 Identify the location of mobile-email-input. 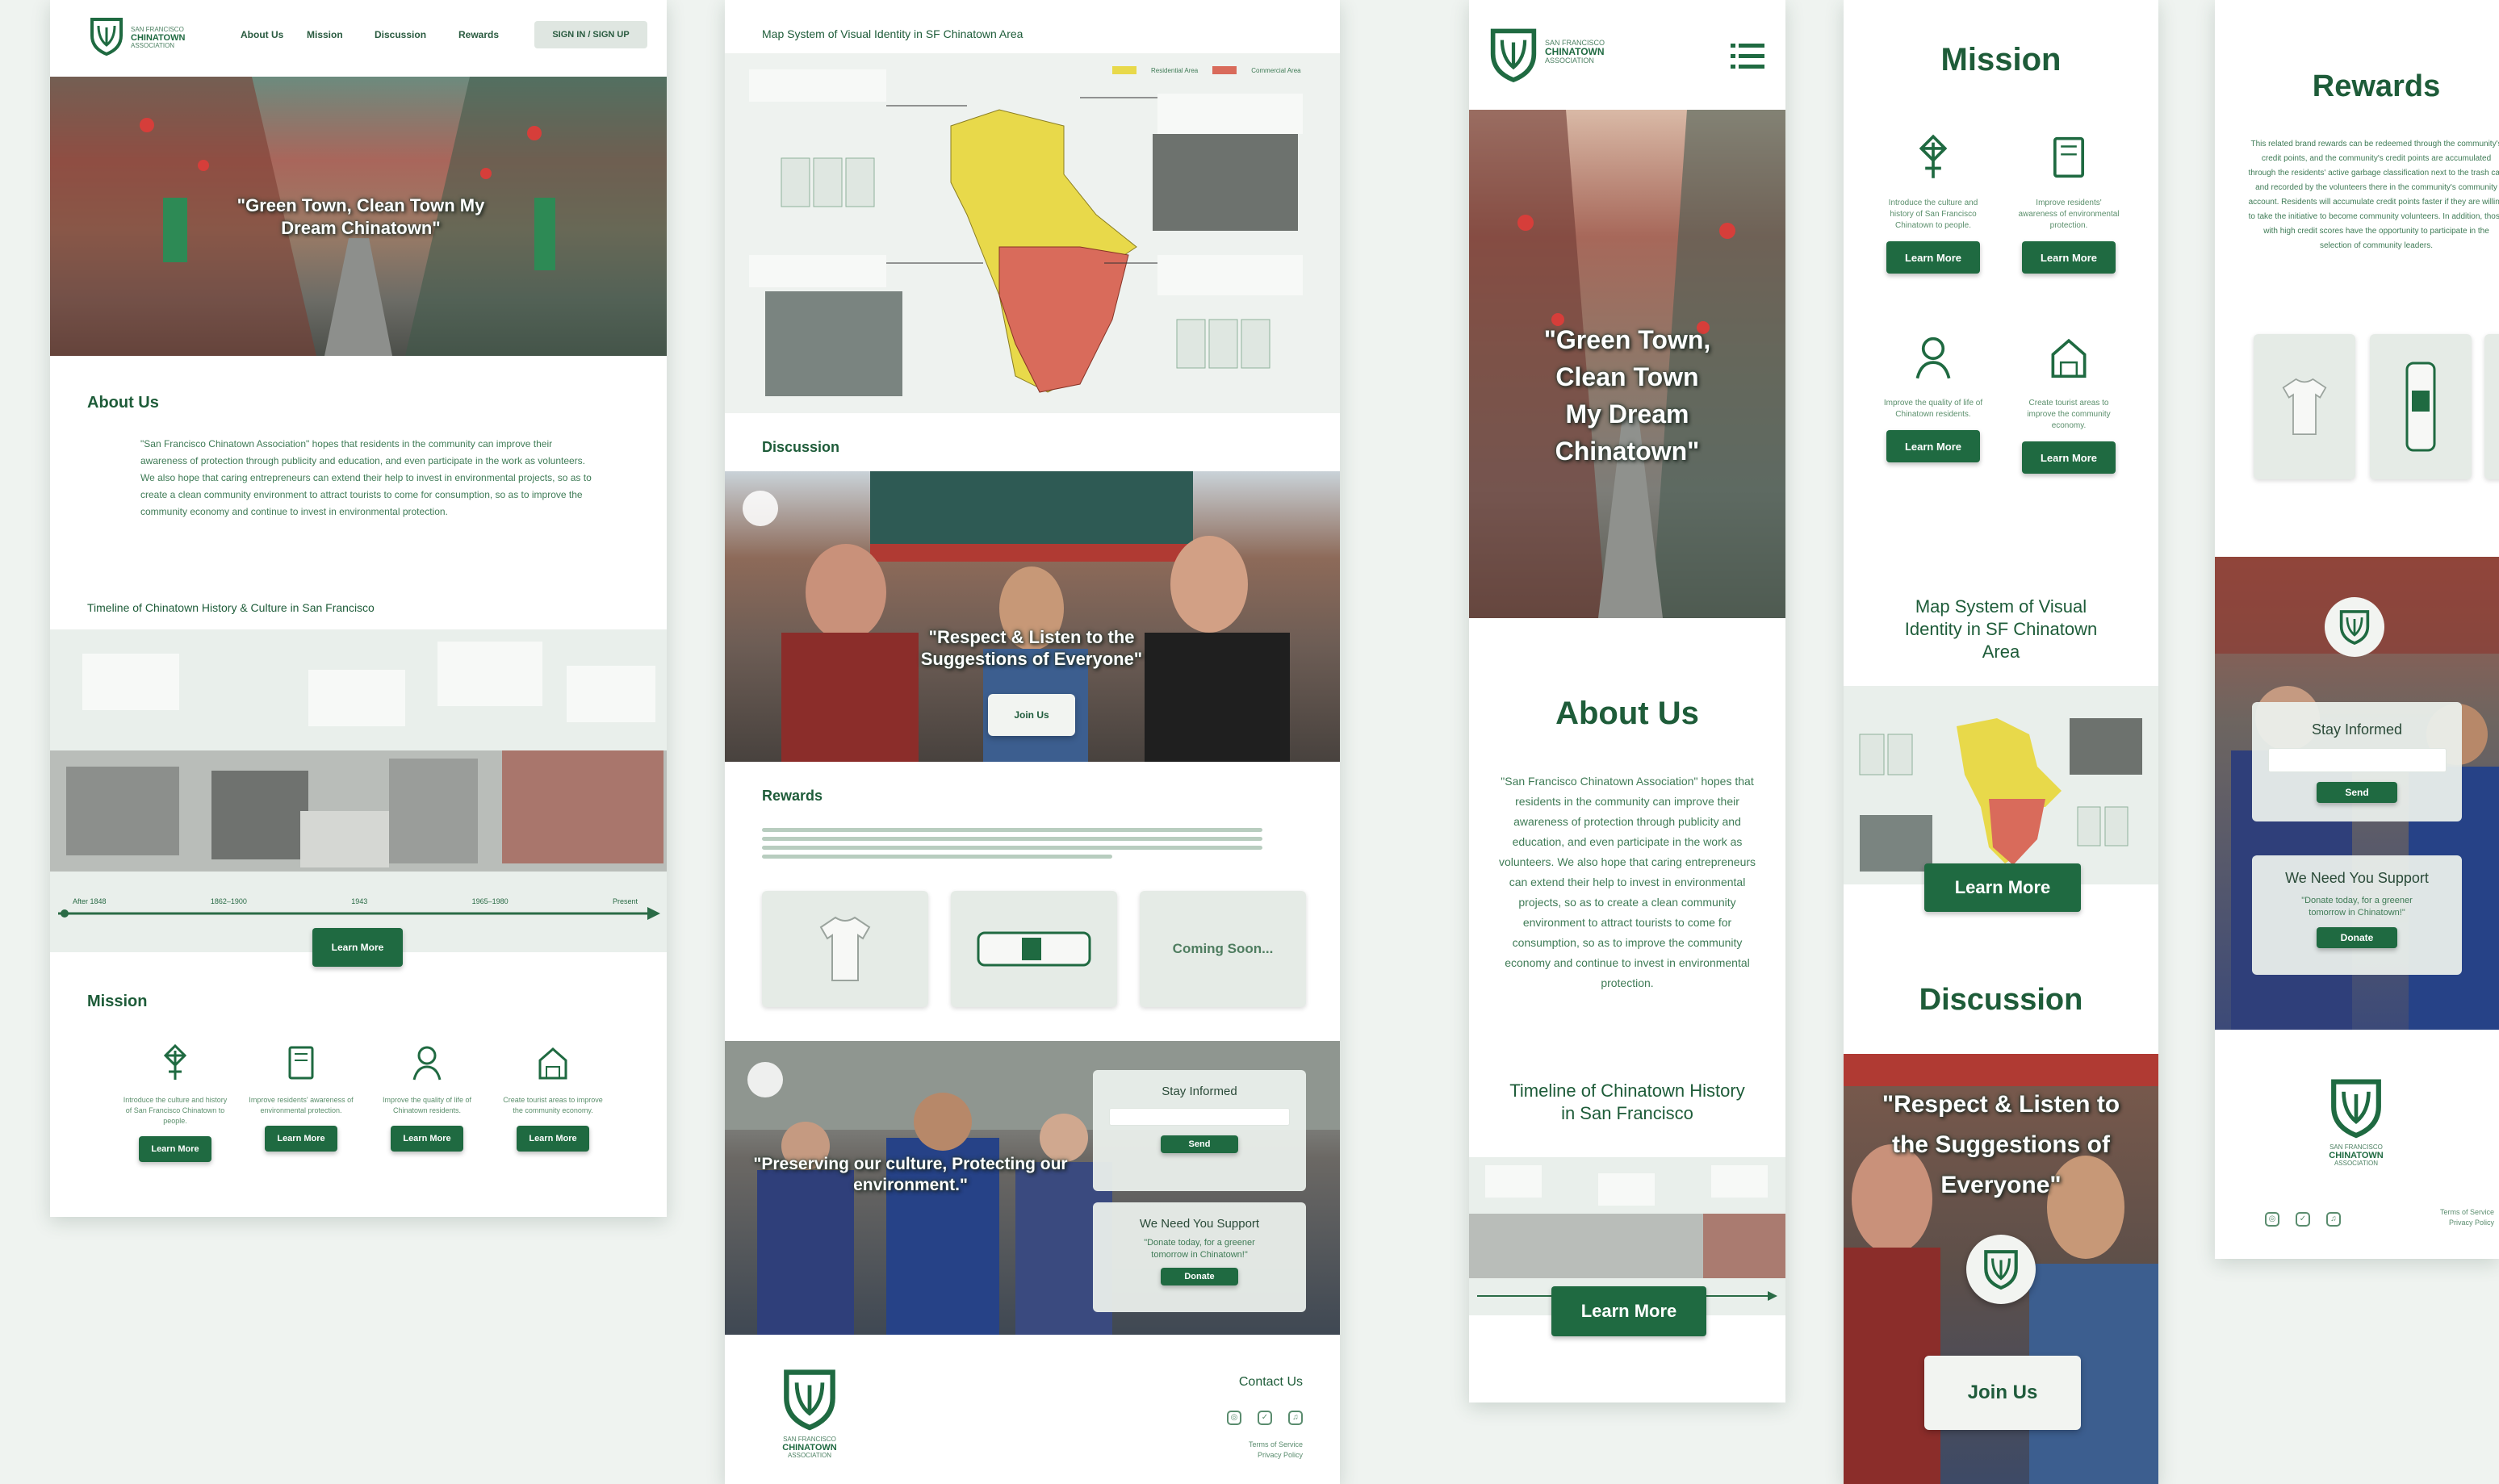
(2357, 760).